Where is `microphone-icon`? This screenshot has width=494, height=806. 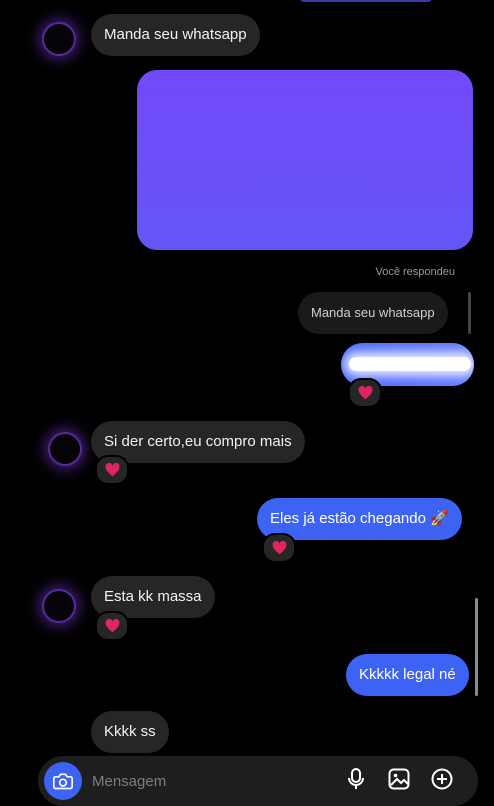
microphone-icon is located at coordinates (356, 778).